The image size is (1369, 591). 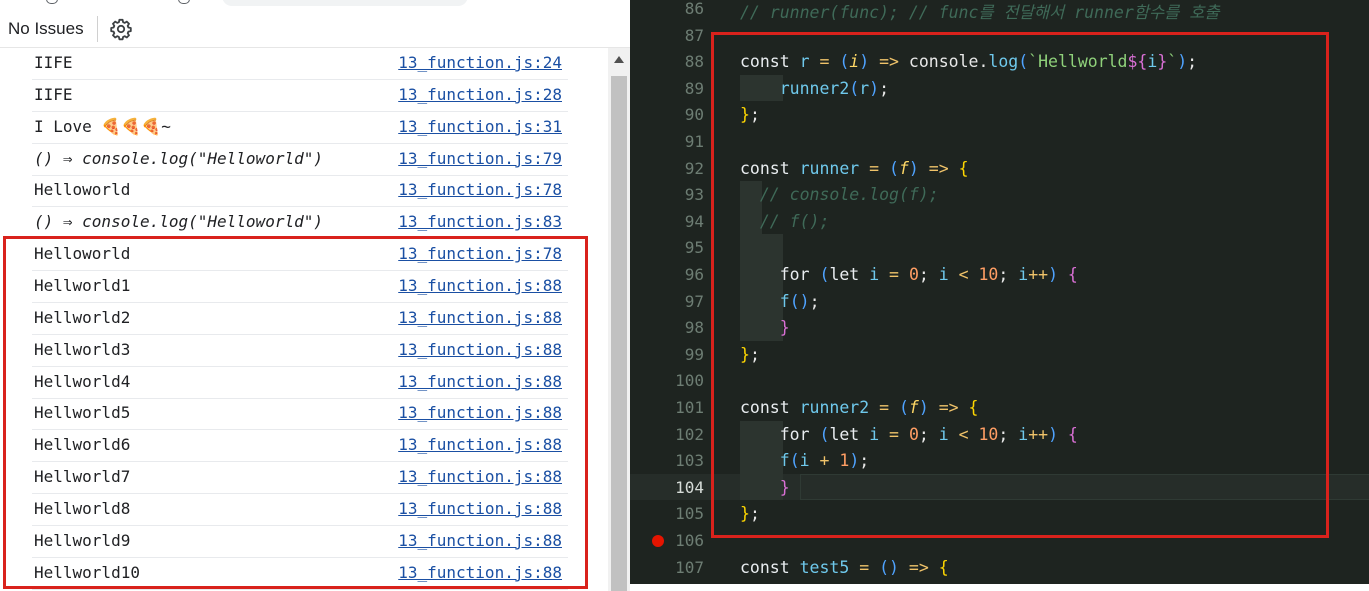 I want to click on clear-console-icon, so click(x=52, y=2).